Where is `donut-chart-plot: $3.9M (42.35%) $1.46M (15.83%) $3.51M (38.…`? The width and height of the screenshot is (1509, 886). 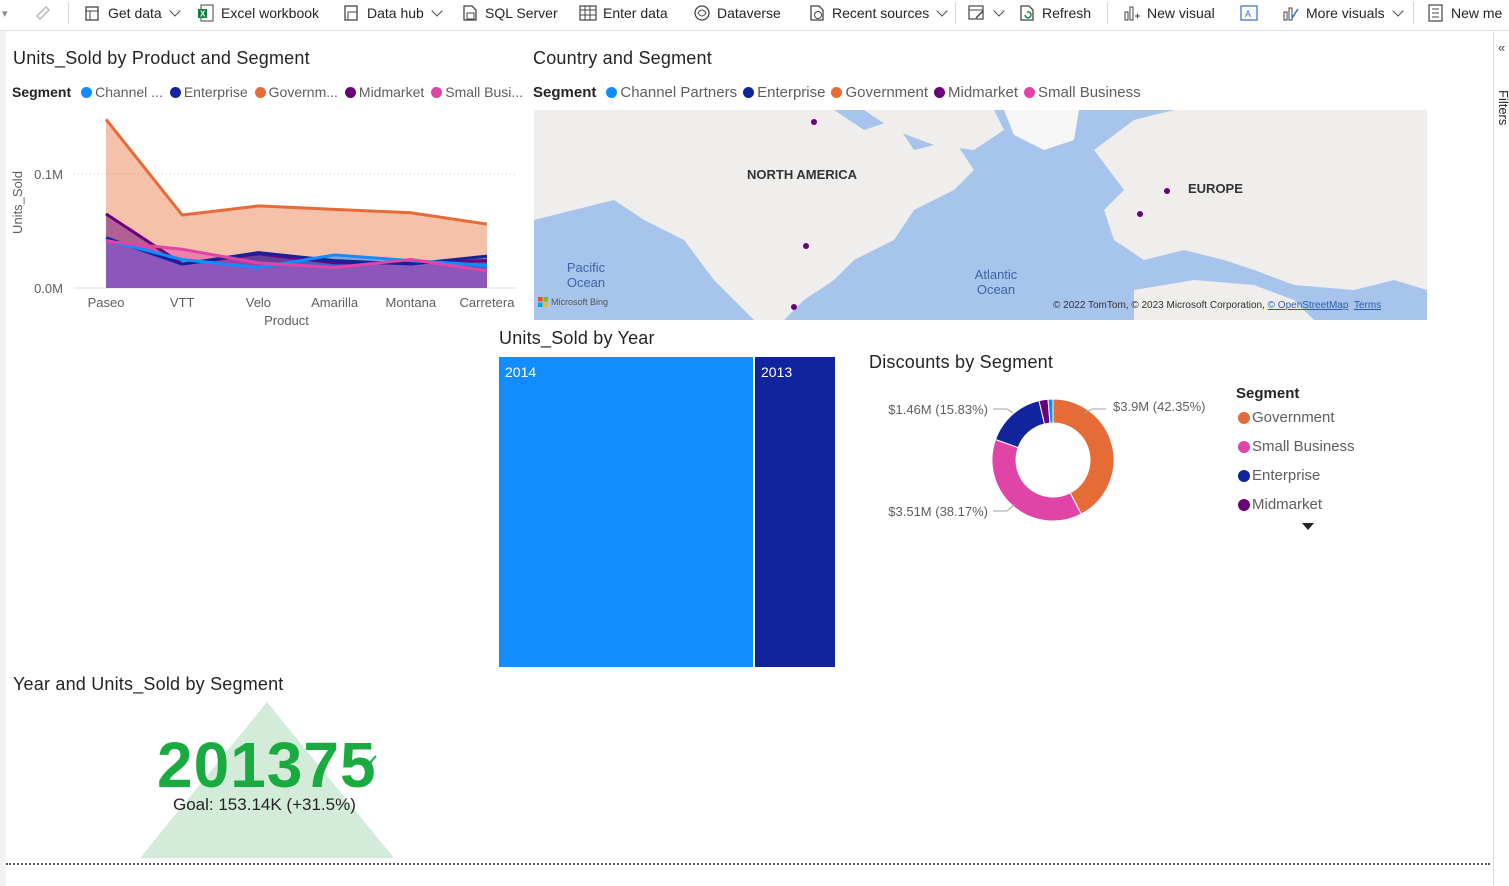 donut-chart-plot: $3.9M (42.35%) $1.46M (15.83%) $3.51M (38.… is located at coordinates (1050, 460).